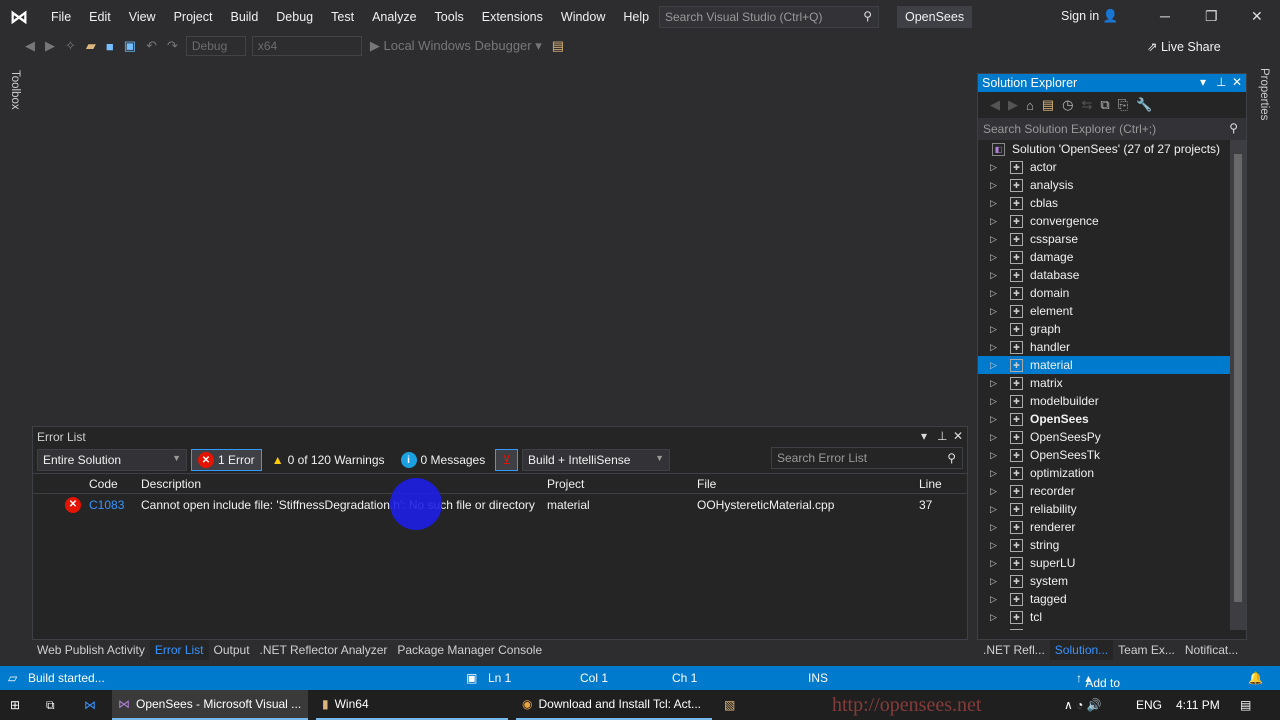 The height and width of the screenshot is (720, 1280). Describe the element at coordinates (1112, 203) in the screenshot. I see `tree-item-cblas: ▷ ✚ cblas` at that location.